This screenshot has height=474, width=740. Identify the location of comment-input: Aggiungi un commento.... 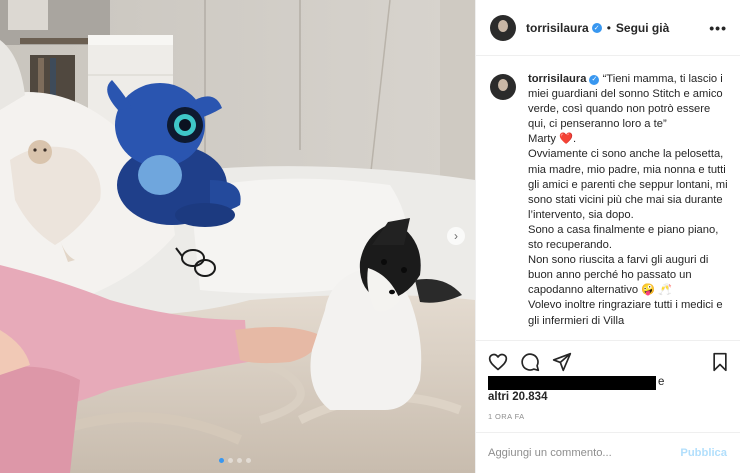
(550, 453).